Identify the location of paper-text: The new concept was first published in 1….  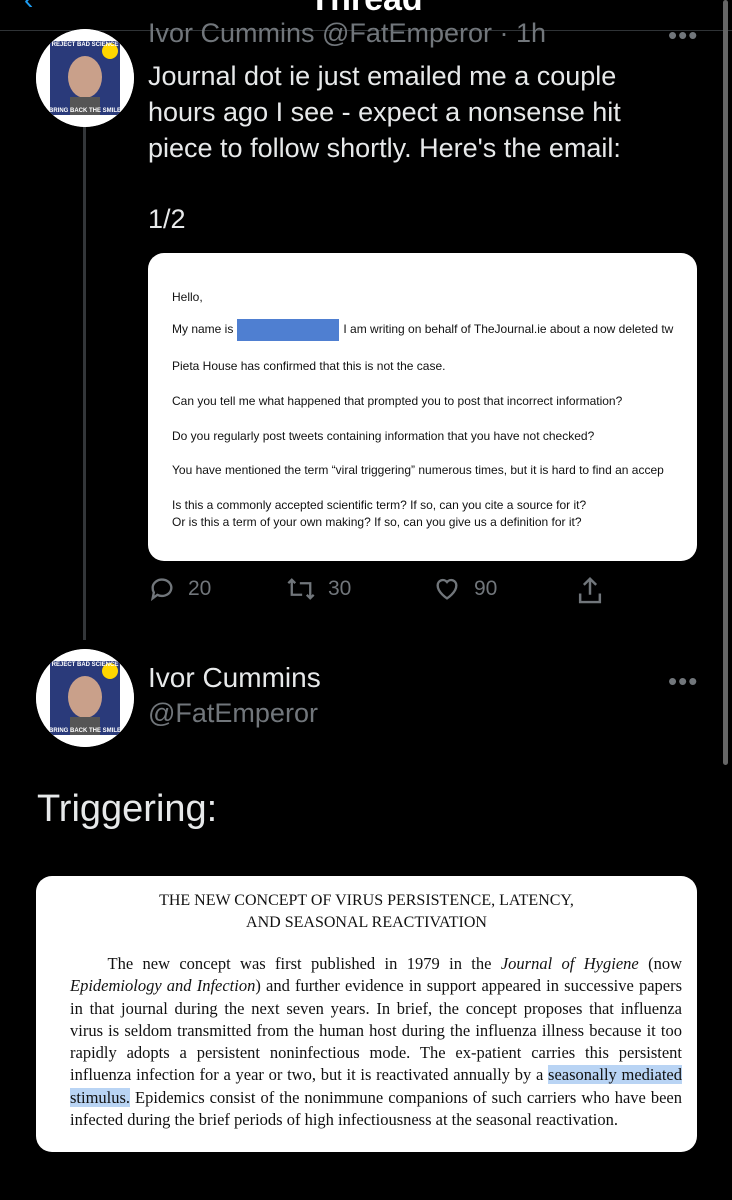
(304, 963).